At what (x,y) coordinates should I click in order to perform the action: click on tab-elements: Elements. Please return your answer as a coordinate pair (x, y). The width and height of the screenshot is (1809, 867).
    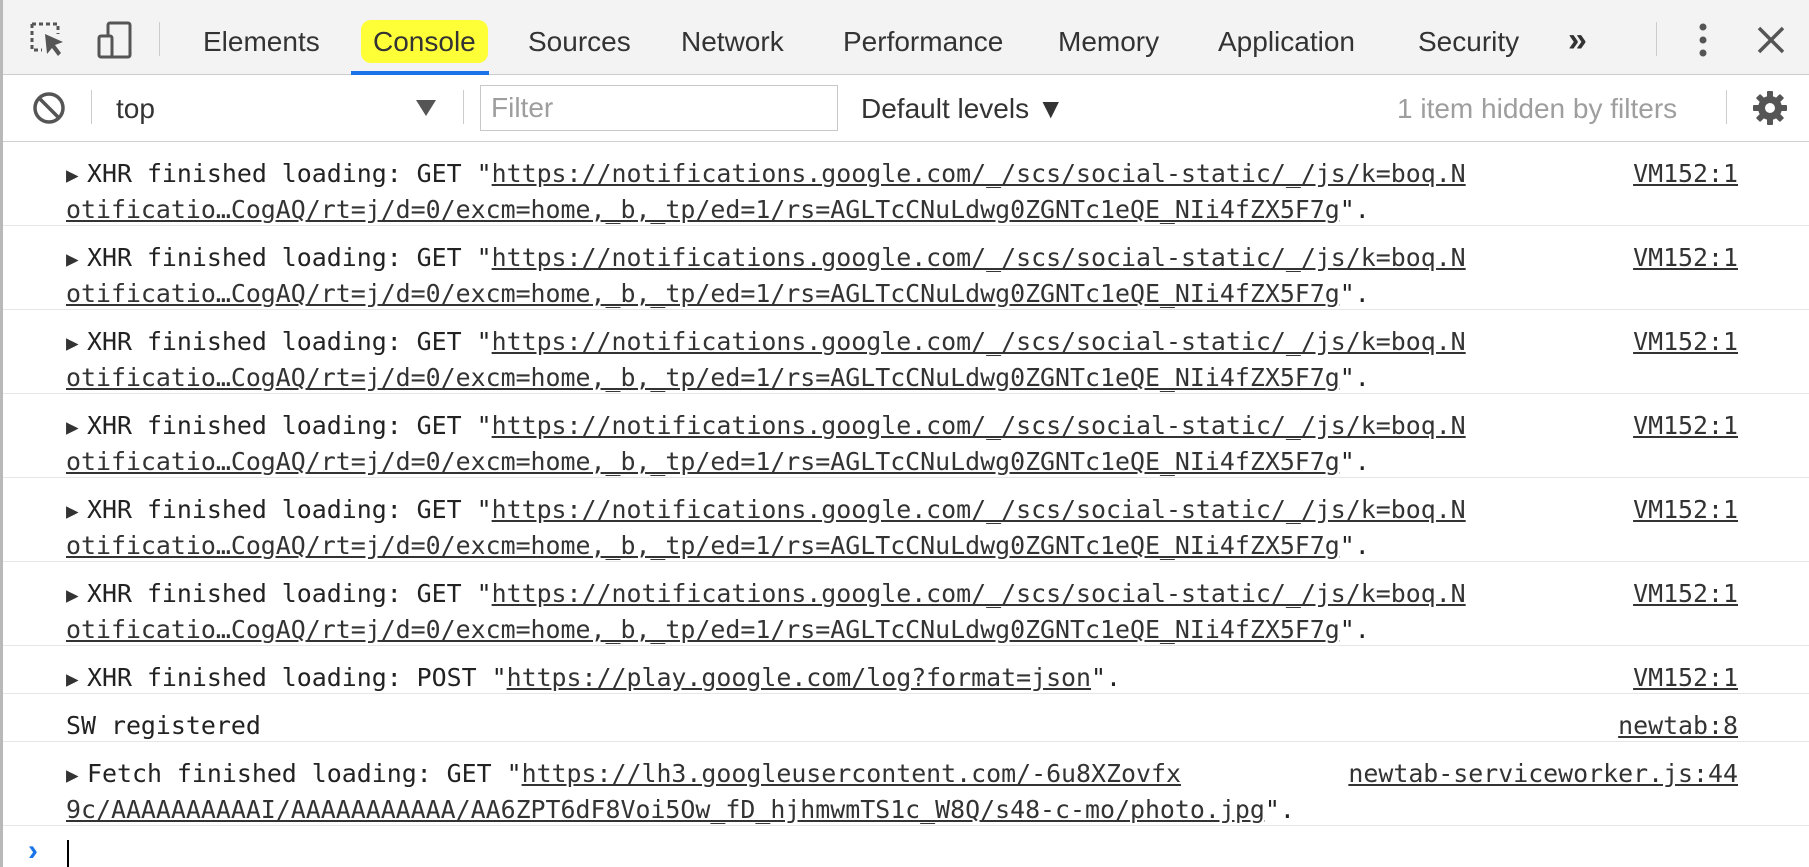
    Looking at the image, I should click on (261, 37).